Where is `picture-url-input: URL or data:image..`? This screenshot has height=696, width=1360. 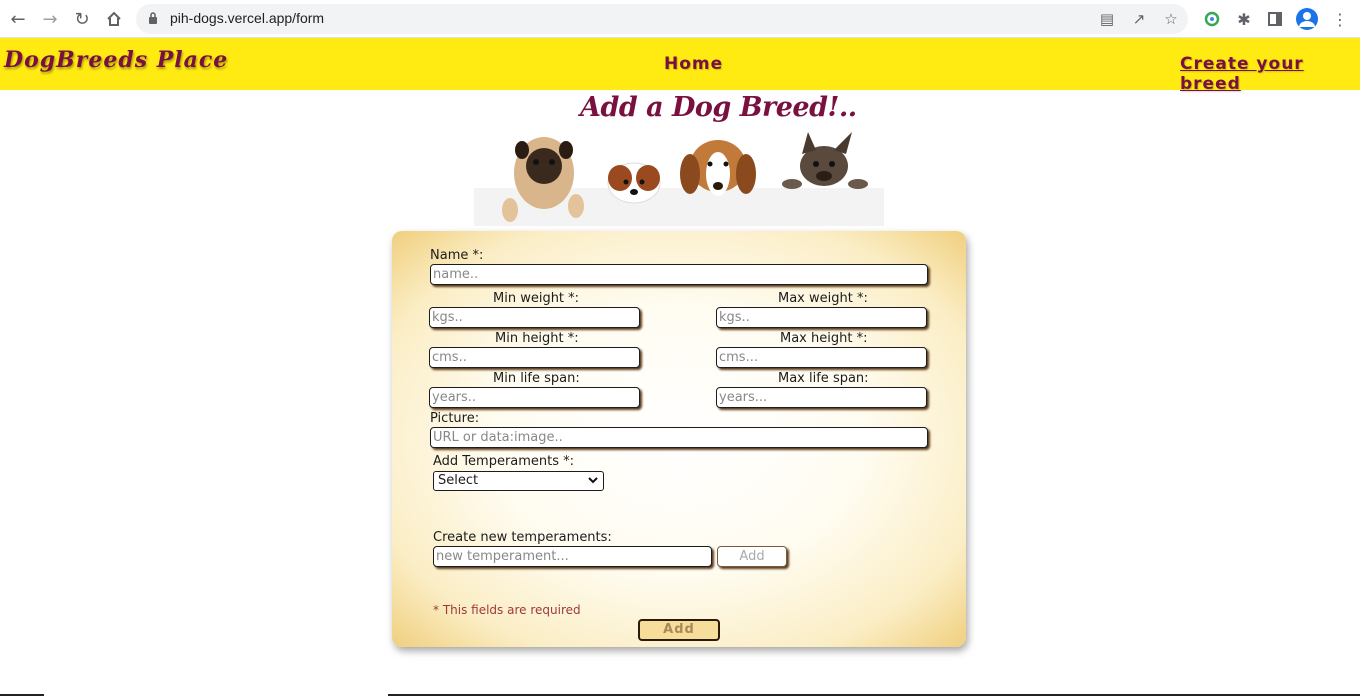
picture-url-input: URL or data:image.. is located at coordinates (679, 437).